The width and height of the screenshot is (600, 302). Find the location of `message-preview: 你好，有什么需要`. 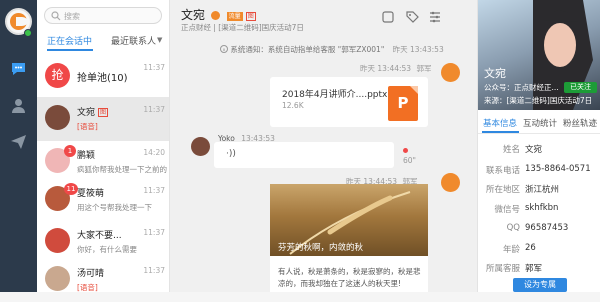

message-preview: 你好，有什么需要 is located at coordinates (107, 249).